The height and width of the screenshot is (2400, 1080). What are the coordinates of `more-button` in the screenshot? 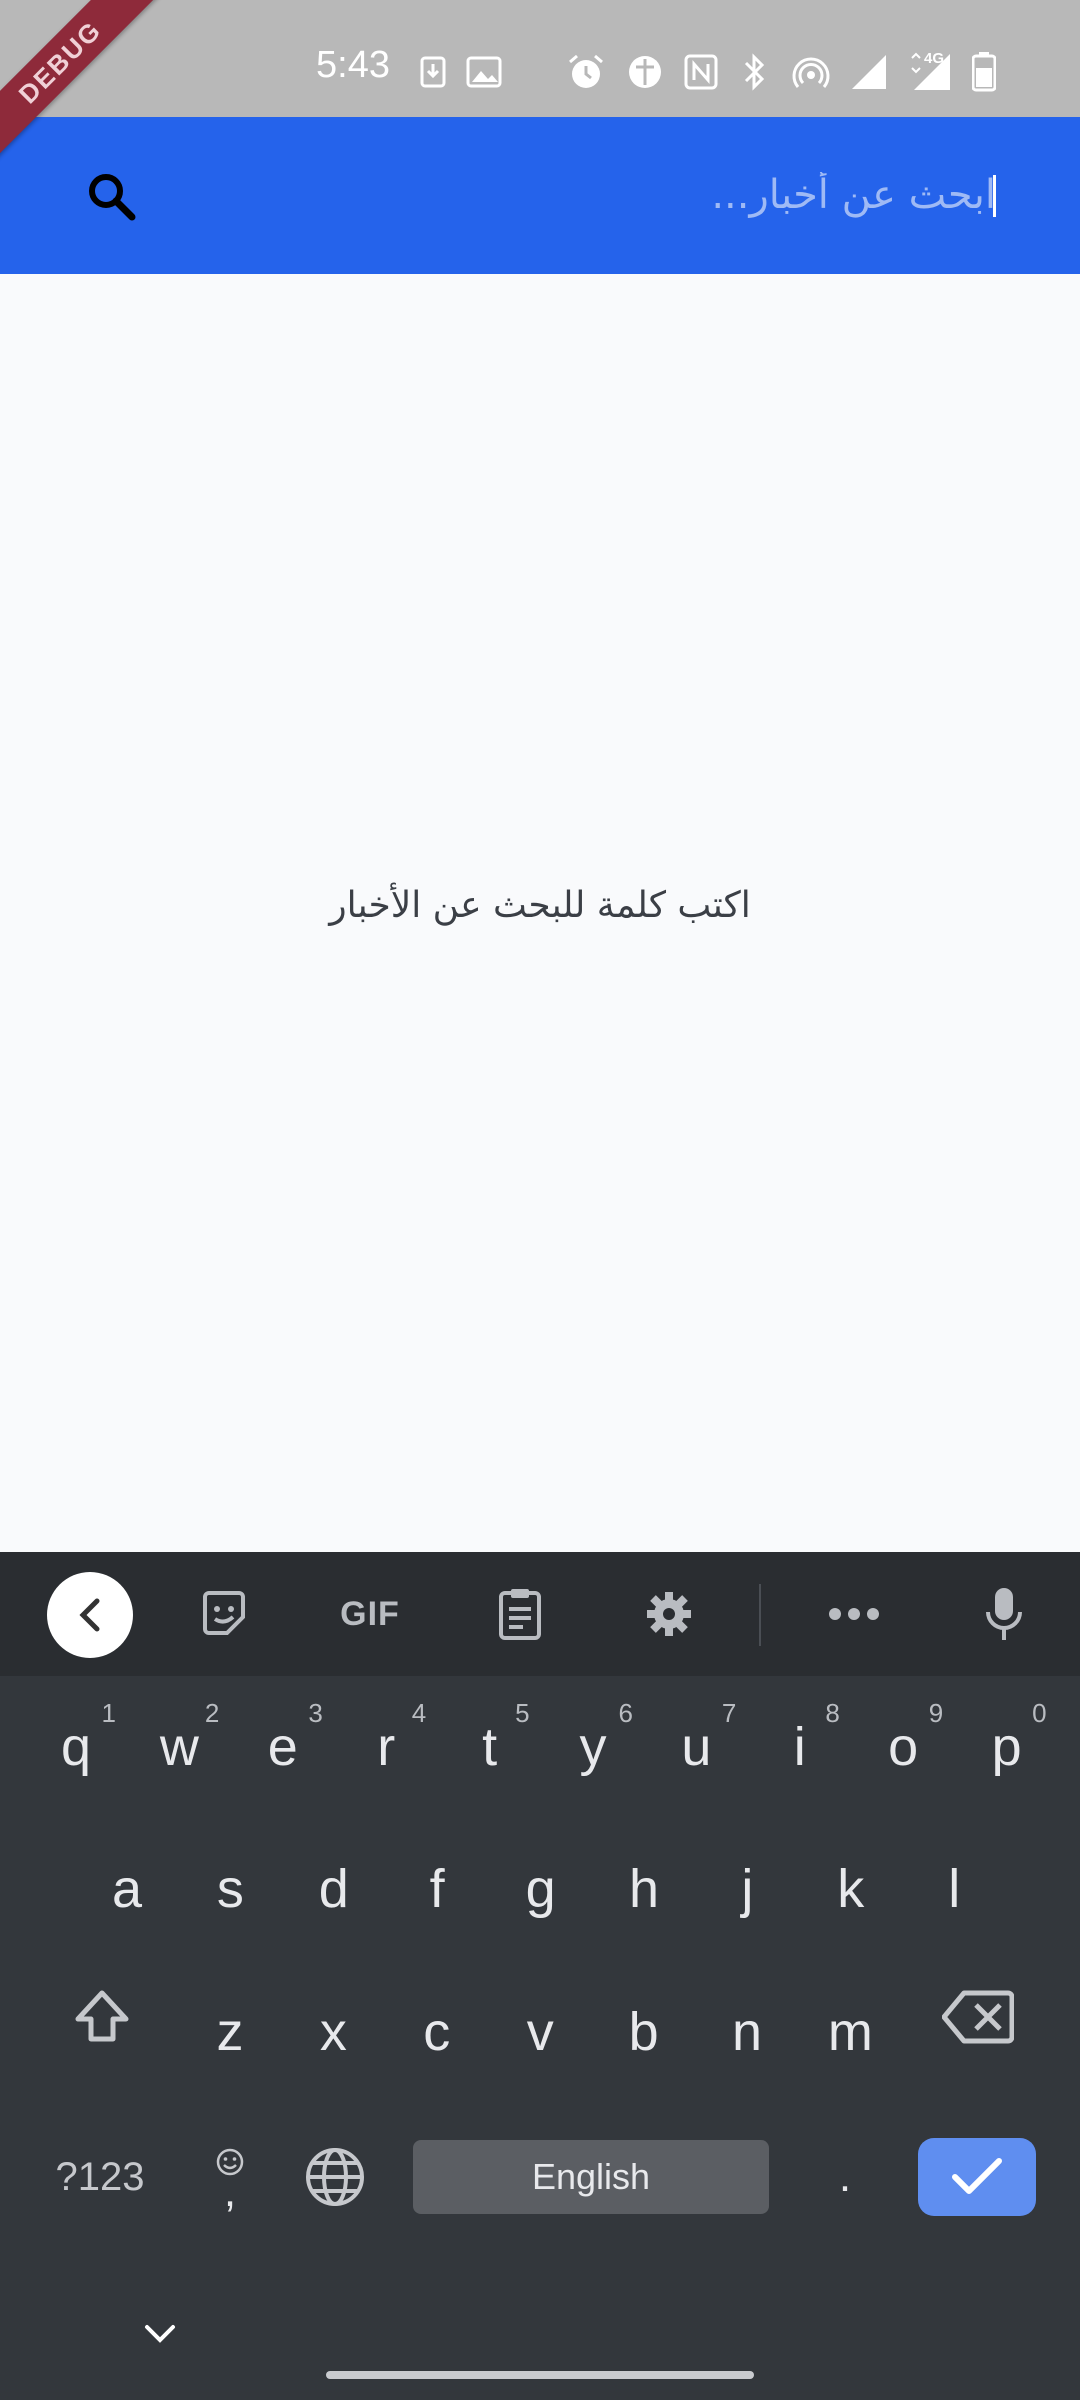 It's located at (854, 1614).